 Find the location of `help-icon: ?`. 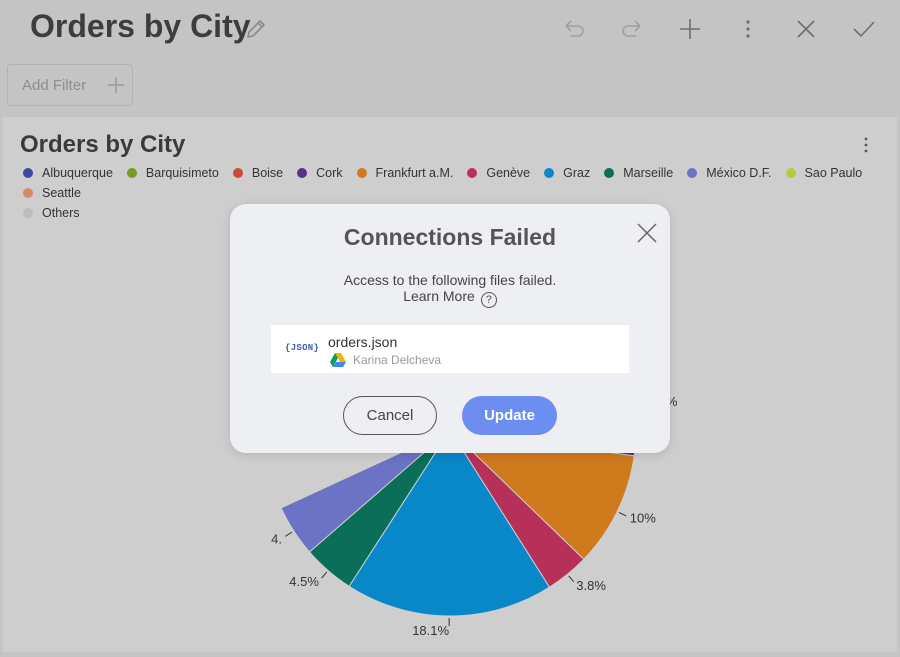

help-icon: ? is located at coordinates (488, 300).